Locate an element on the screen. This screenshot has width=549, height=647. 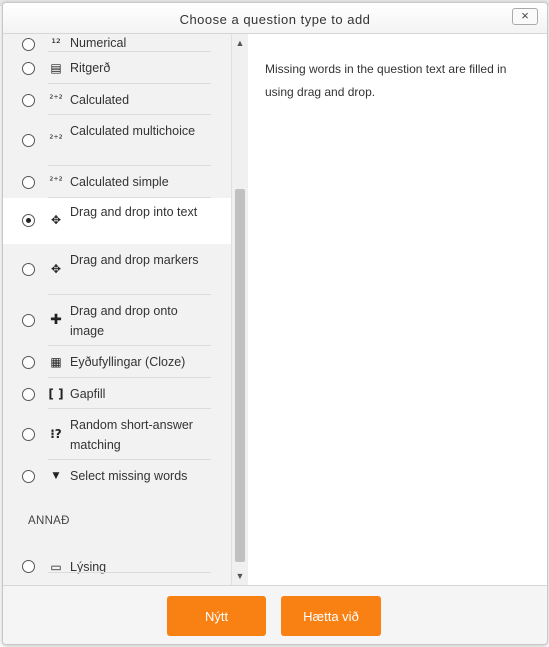
option-cloze: ▦ Eyðufyllingar (Cloze) is located at coordinates (117, 362).